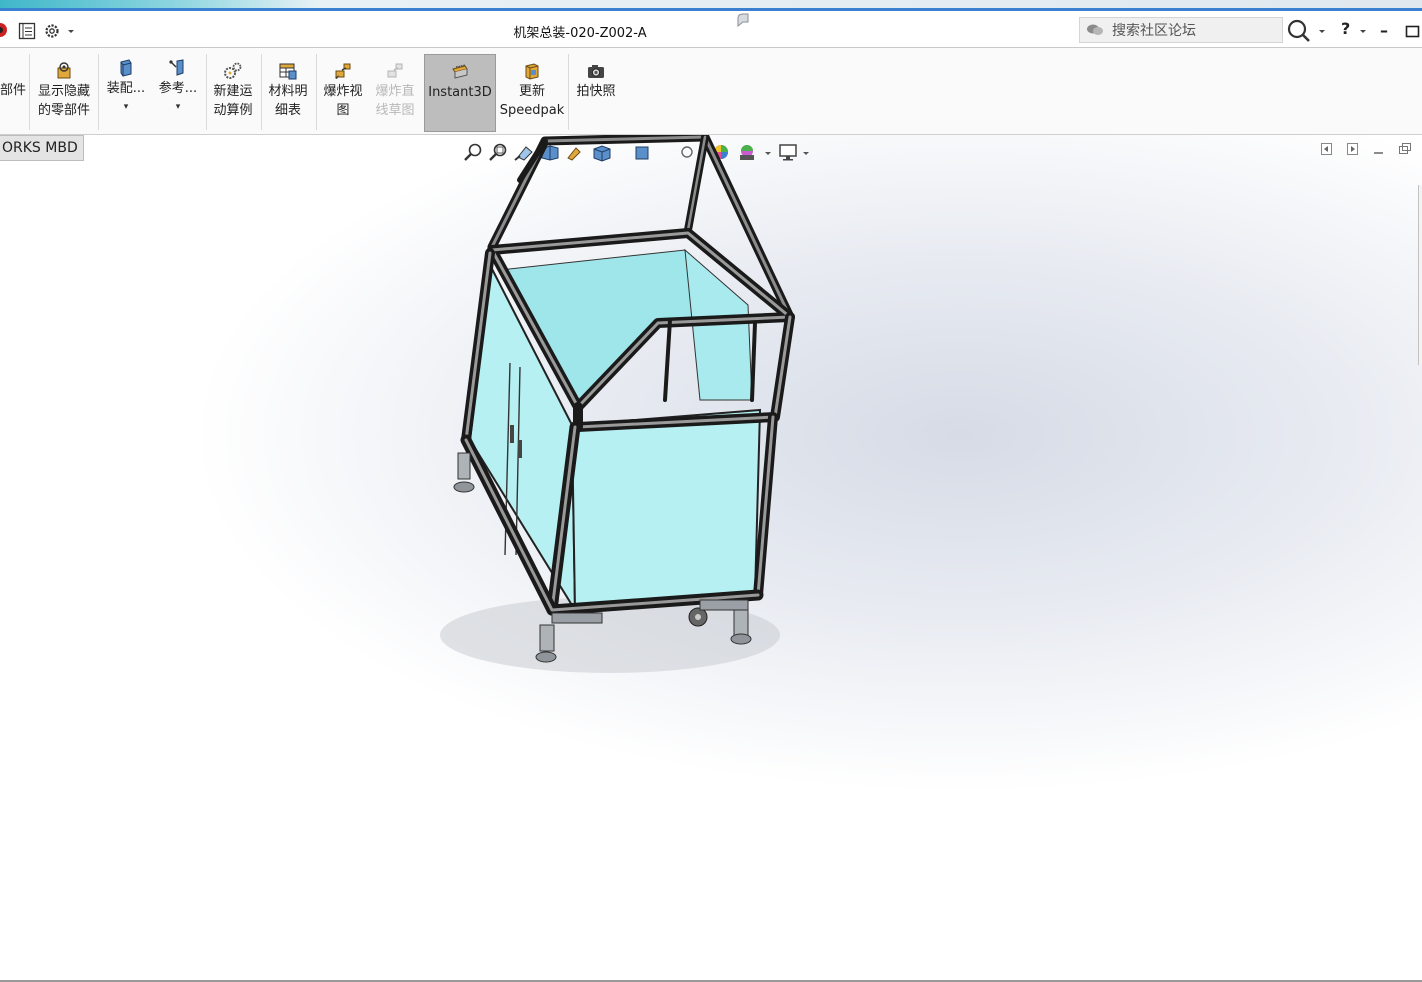  What do you see at coordinates (1308, 31) in the screenshot?
I see `search-icon` at bounding box center [1308, 31].